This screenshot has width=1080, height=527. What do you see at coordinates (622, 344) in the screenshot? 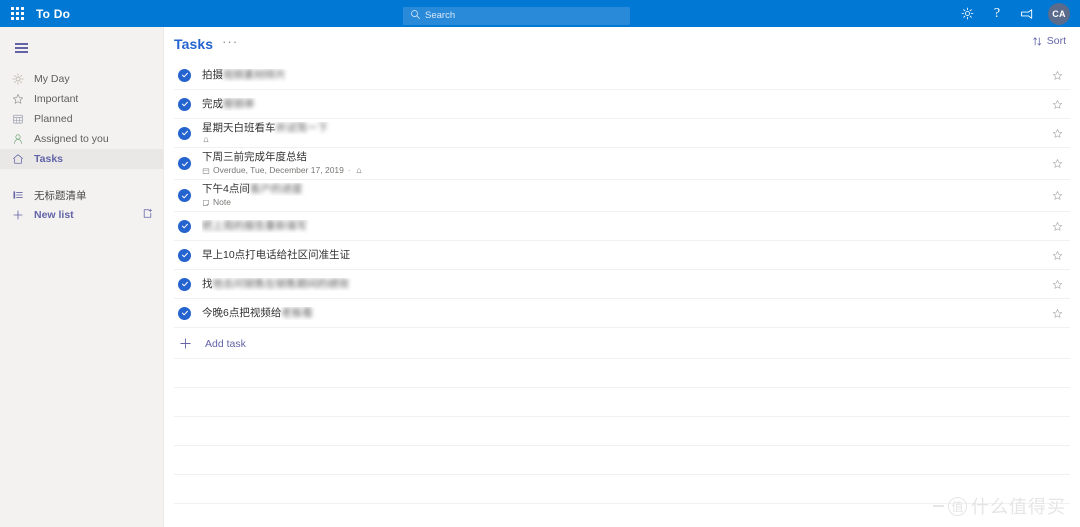
I see `add-task-button: Add task` at bounding box center [622, 344].